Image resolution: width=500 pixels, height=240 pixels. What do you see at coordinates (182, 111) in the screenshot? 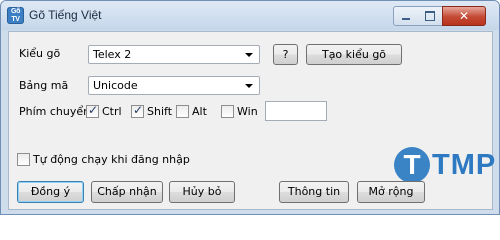
I see `alt-checkbox` at bounding box center [182, 111].